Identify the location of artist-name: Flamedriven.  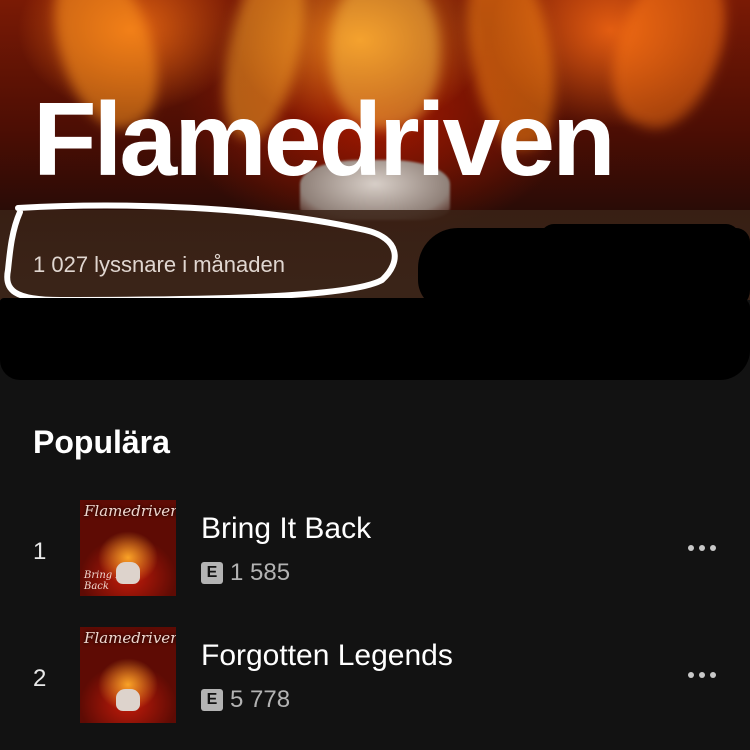
(324, 140).